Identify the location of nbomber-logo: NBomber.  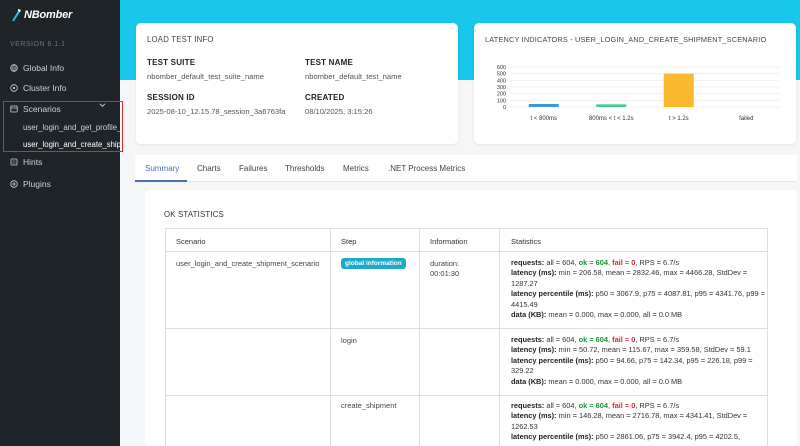
(41, 15).